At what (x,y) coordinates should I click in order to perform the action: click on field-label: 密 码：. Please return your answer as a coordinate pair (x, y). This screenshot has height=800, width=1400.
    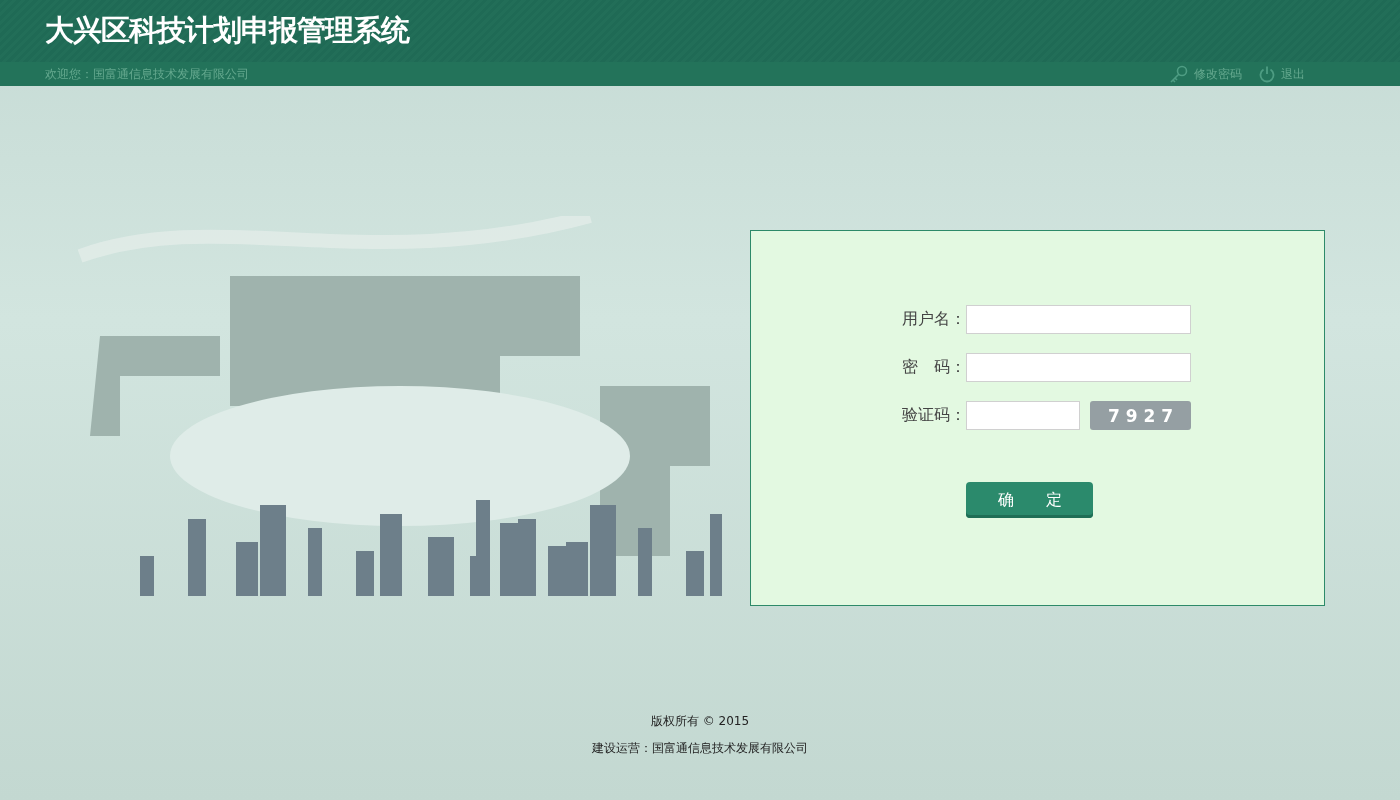
    Looking at the image, I should click on (933, 367).